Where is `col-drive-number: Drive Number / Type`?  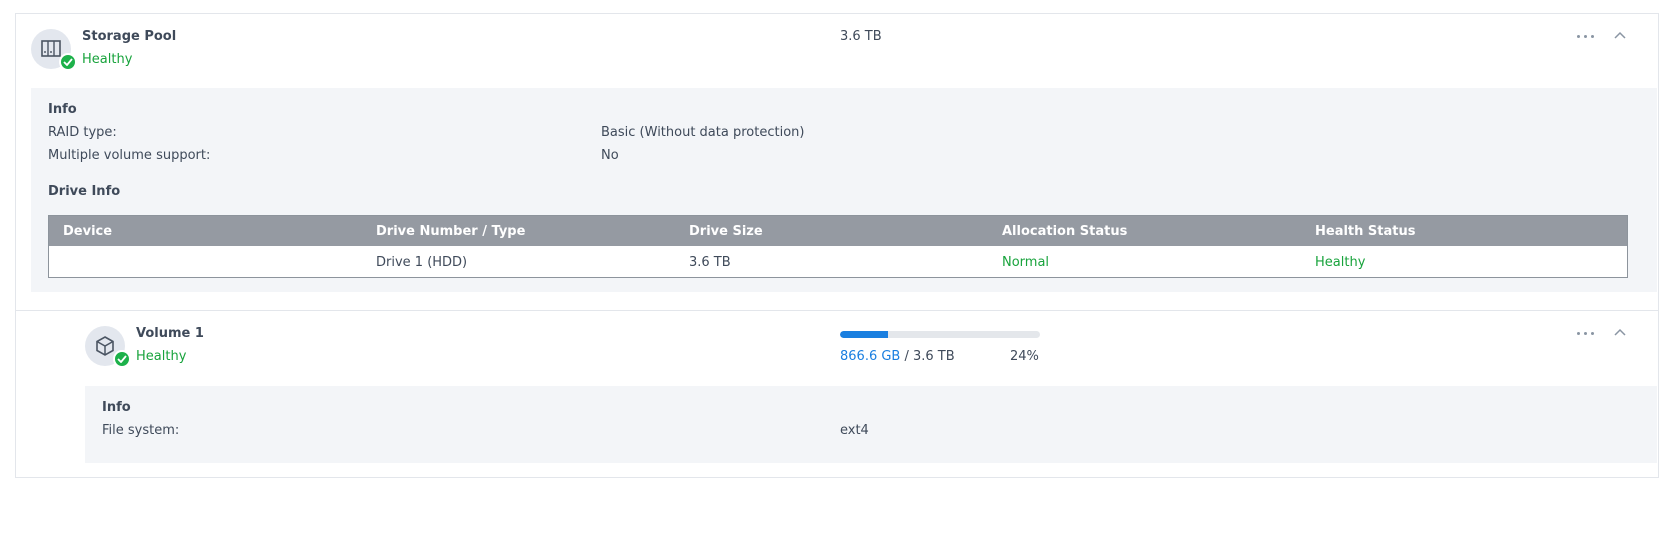 col-drive-number: Drive Number / Type is located at coordinates (451, 231).